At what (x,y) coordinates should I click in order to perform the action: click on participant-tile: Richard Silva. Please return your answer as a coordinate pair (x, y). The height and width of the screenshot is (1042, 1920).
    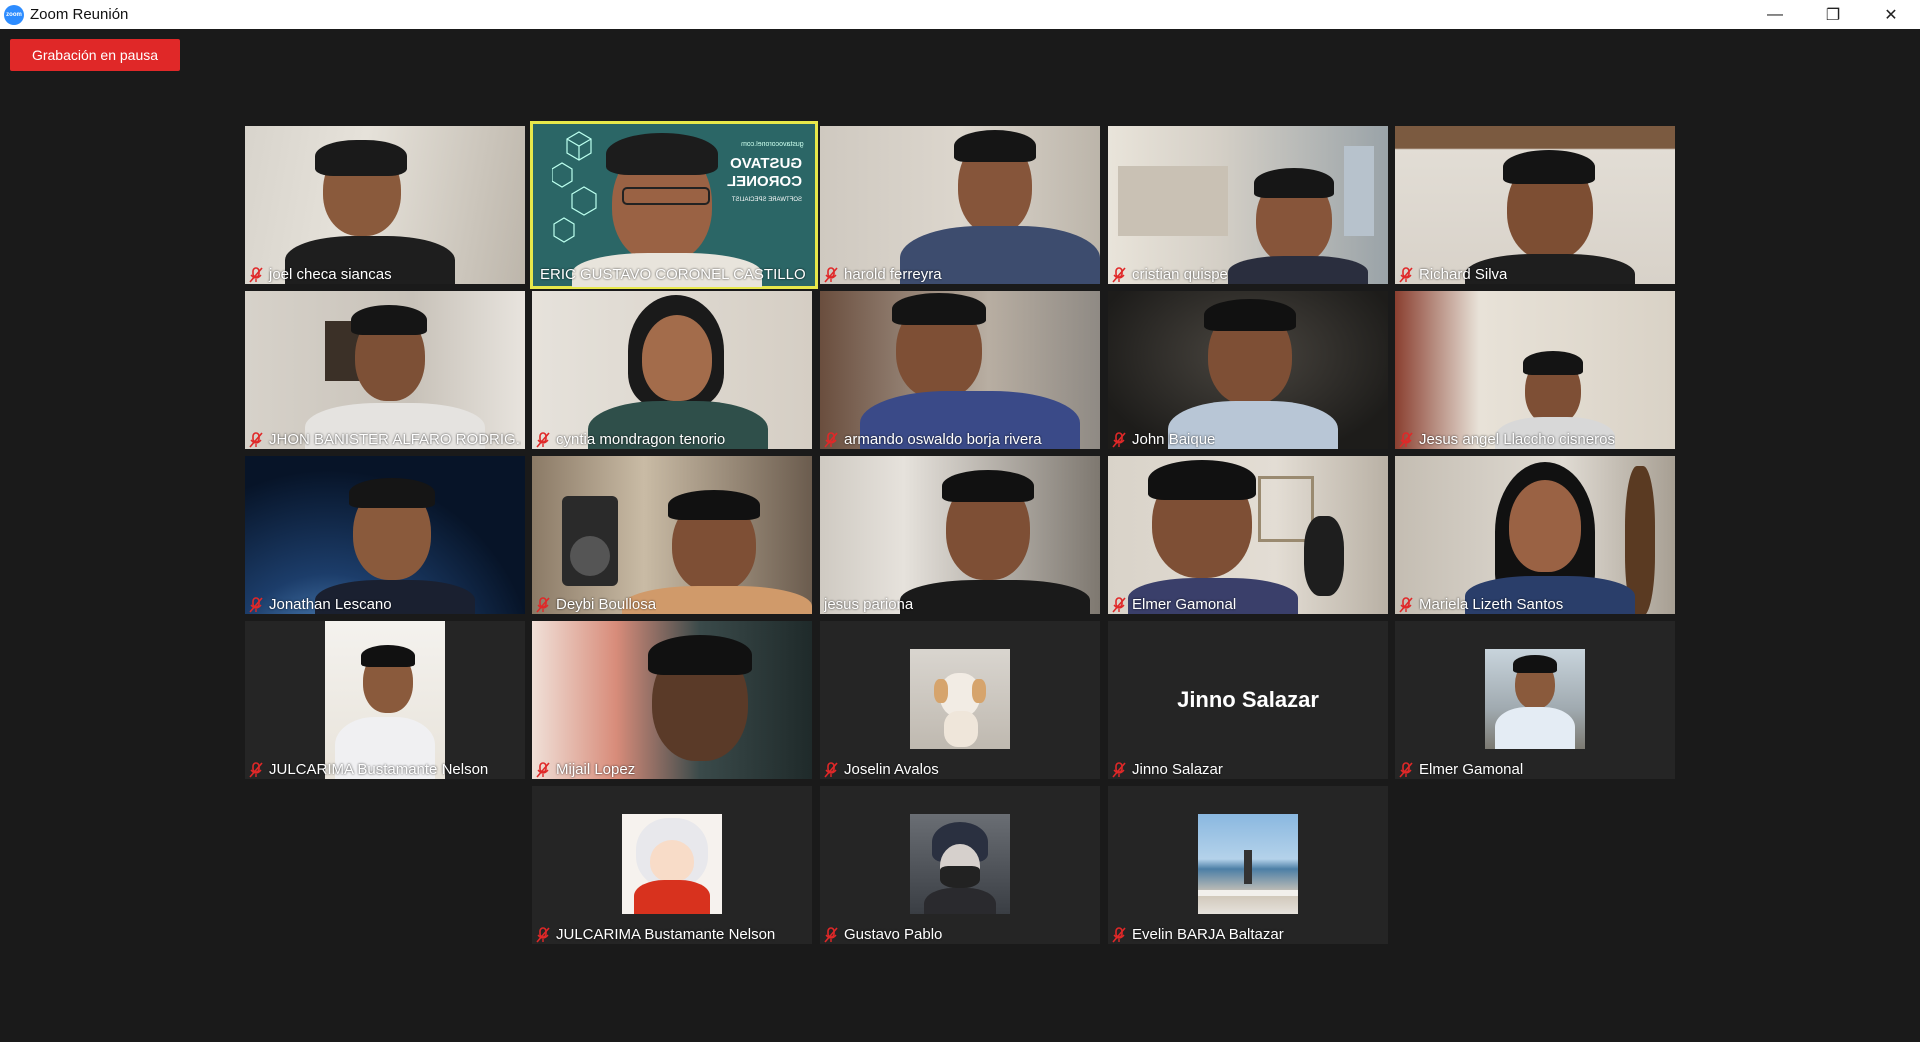
    Looking at the image, I should click on (1535, 205).